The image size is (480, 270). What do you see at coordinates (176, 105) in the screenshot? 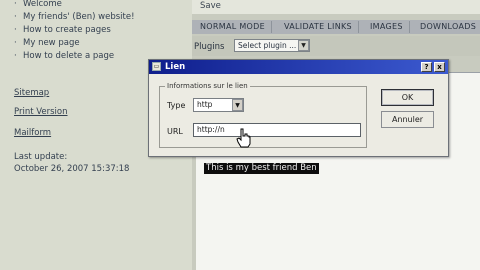
I see `type-label: Type` at bounding box center [176, 105].